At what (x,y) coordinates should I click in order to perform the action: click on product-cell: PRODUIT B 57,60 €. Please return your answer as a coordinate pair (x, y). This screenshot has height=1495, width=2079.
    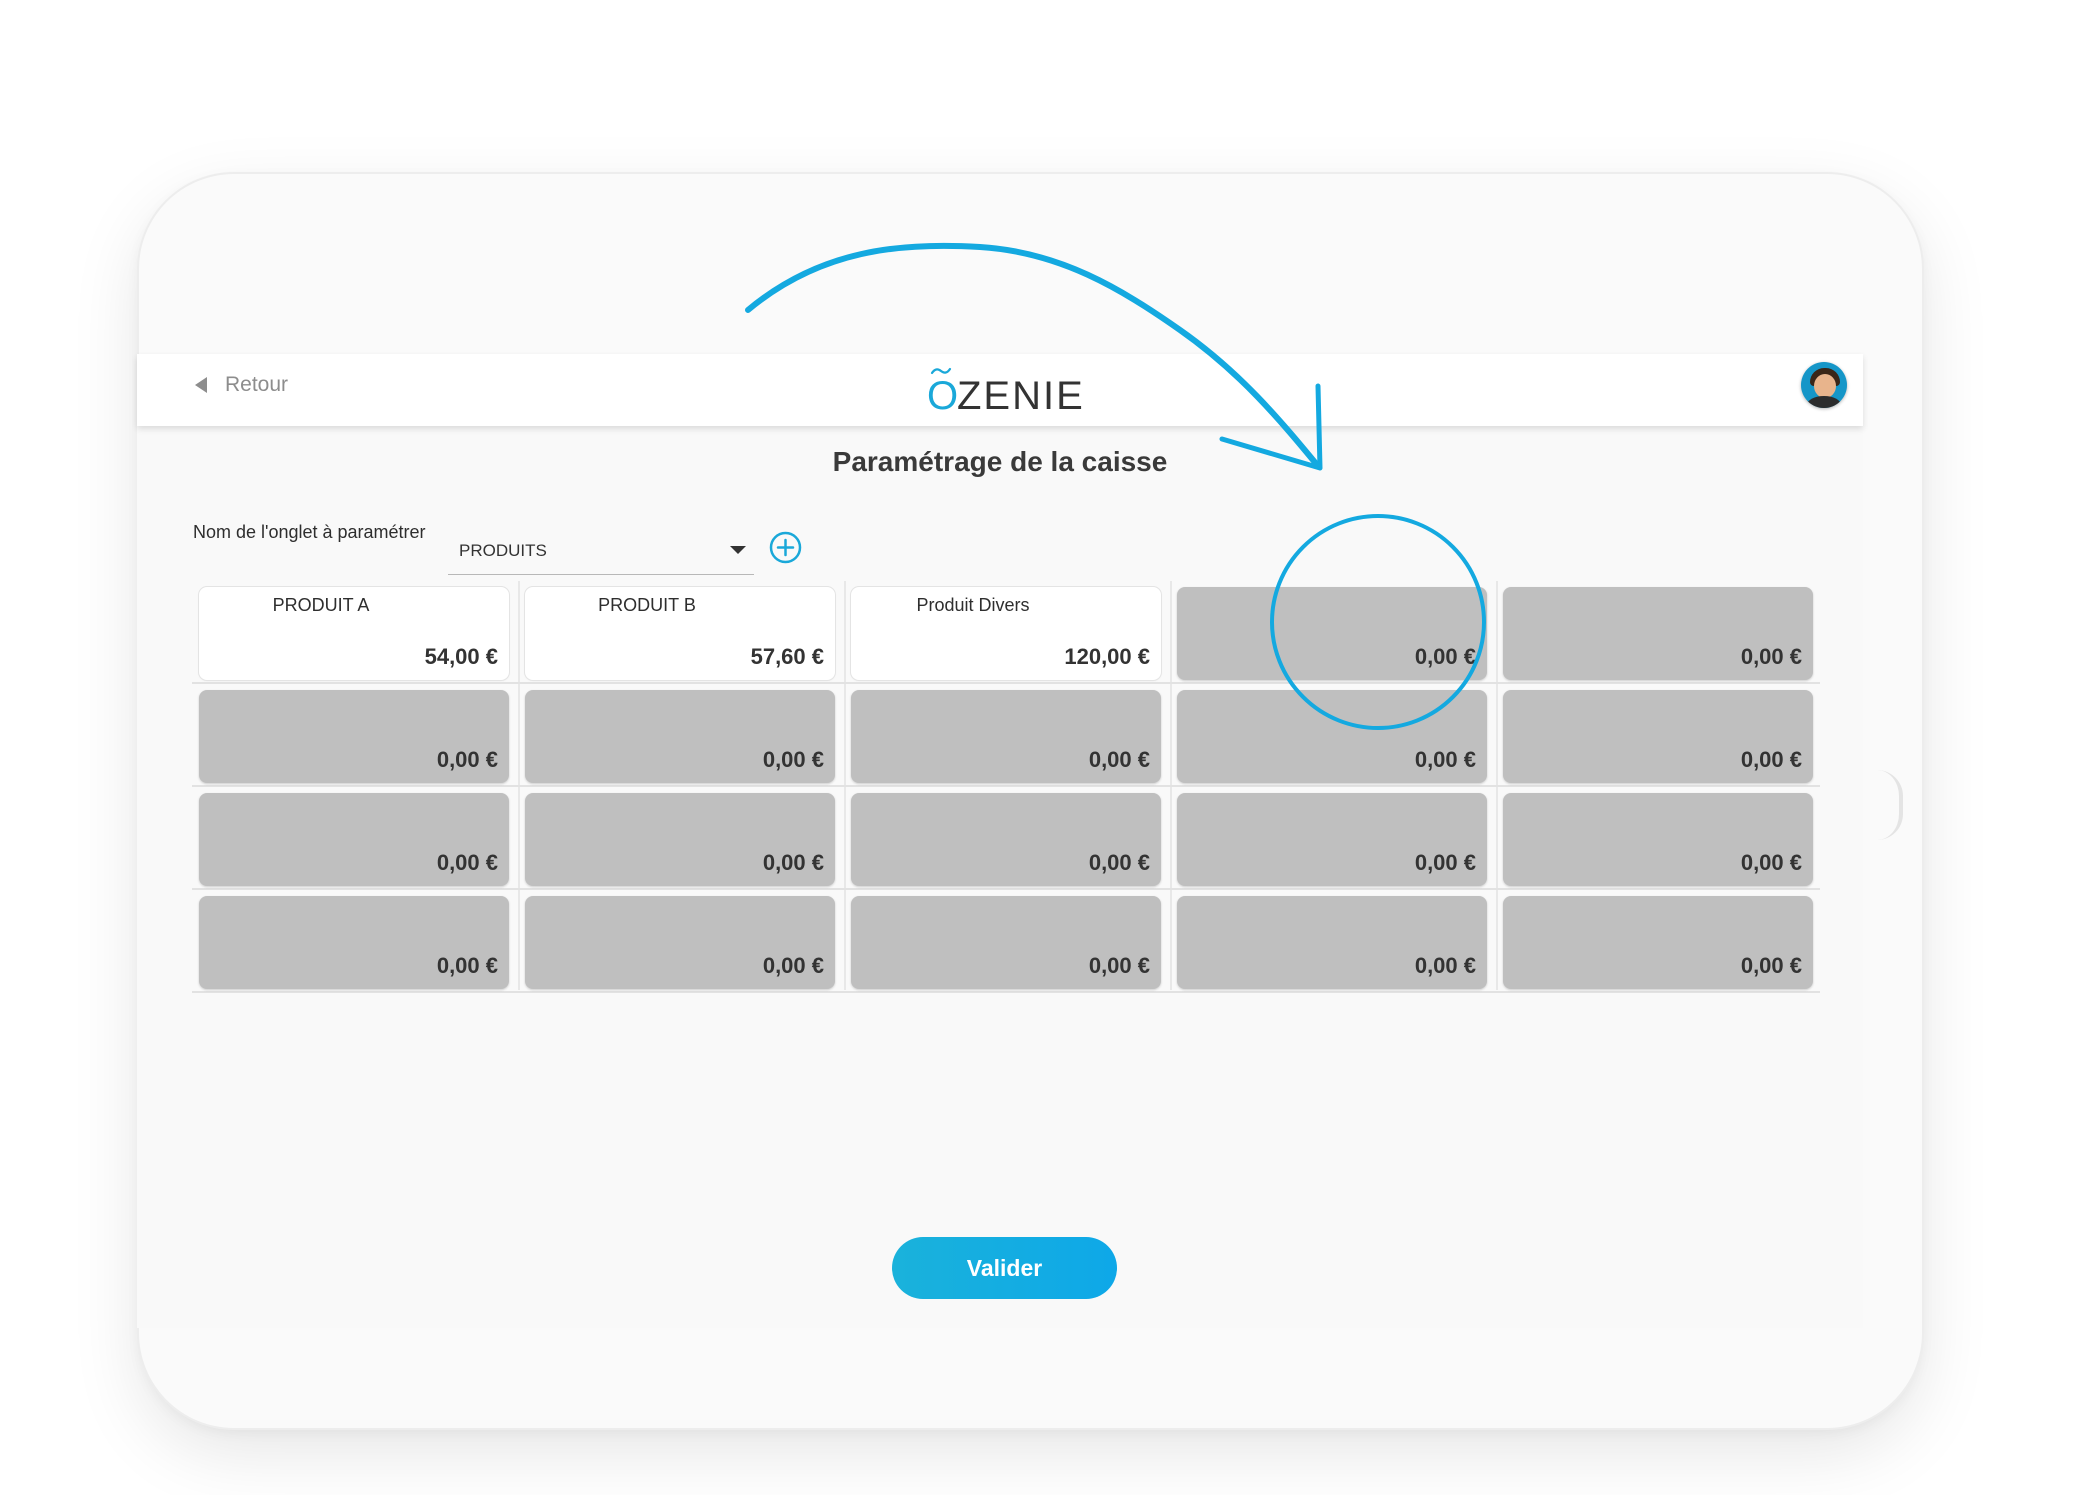
    Looking at the image, I should click on (680, 633).